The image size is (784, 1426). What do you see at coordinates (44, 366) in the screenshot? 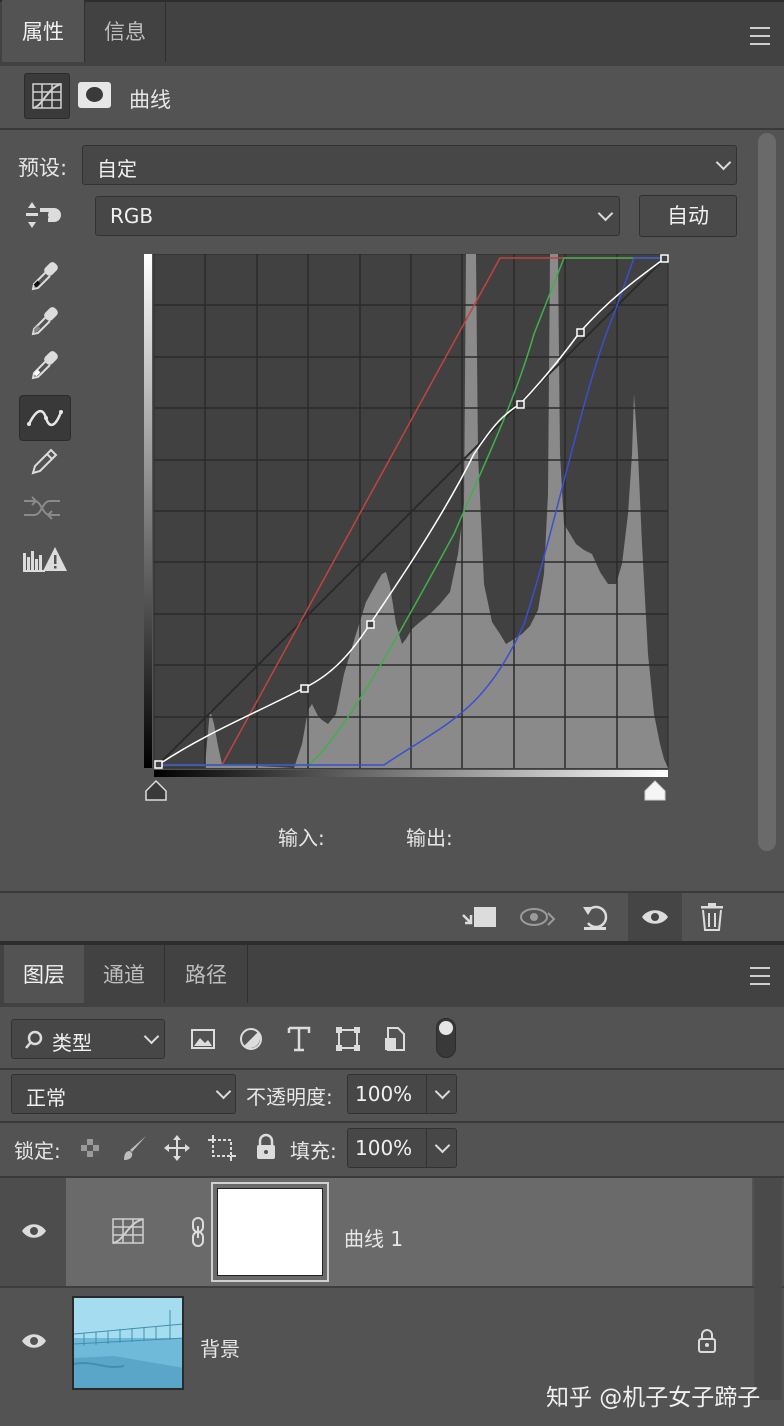
I see `eyedropper-white-icon` at bounding box center [44, 366].